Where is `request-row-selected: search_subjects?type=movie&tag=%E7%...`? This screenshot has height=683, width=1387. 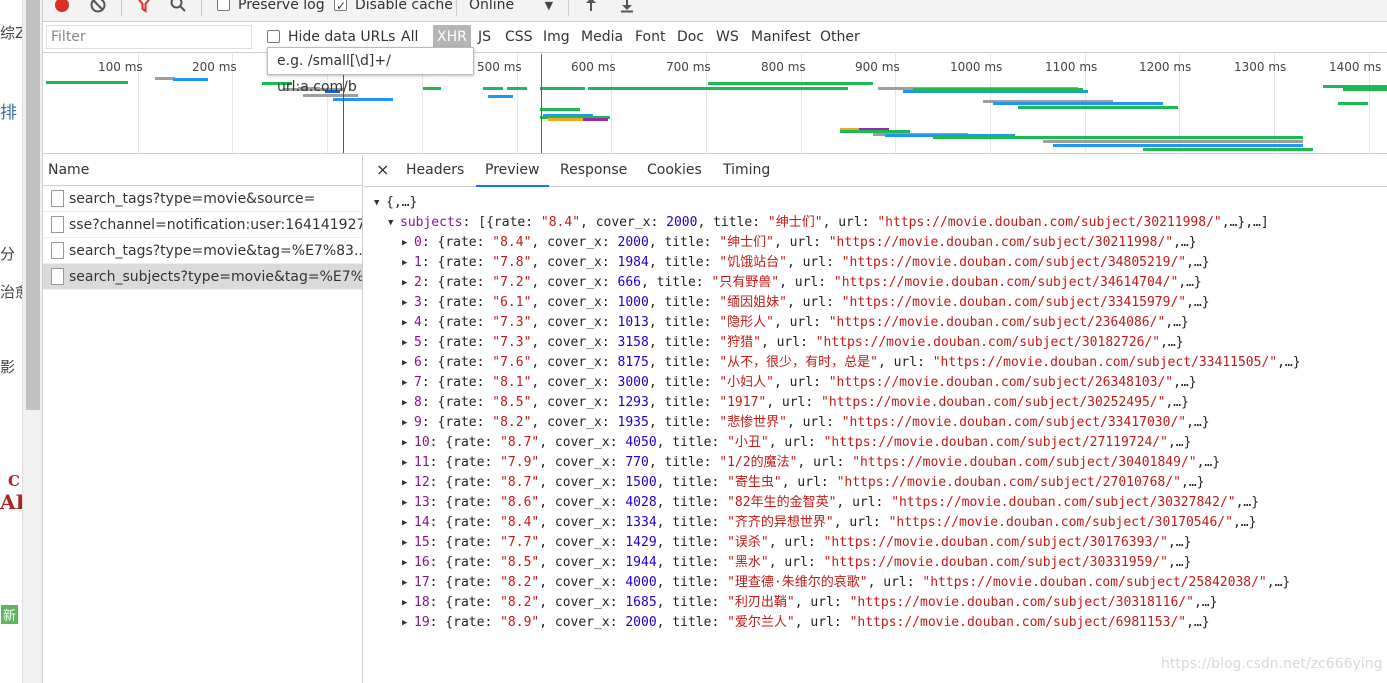 request-row-selected: search_subjects?type=movie&tag=%E7%... is located at coordinates (202, 277).